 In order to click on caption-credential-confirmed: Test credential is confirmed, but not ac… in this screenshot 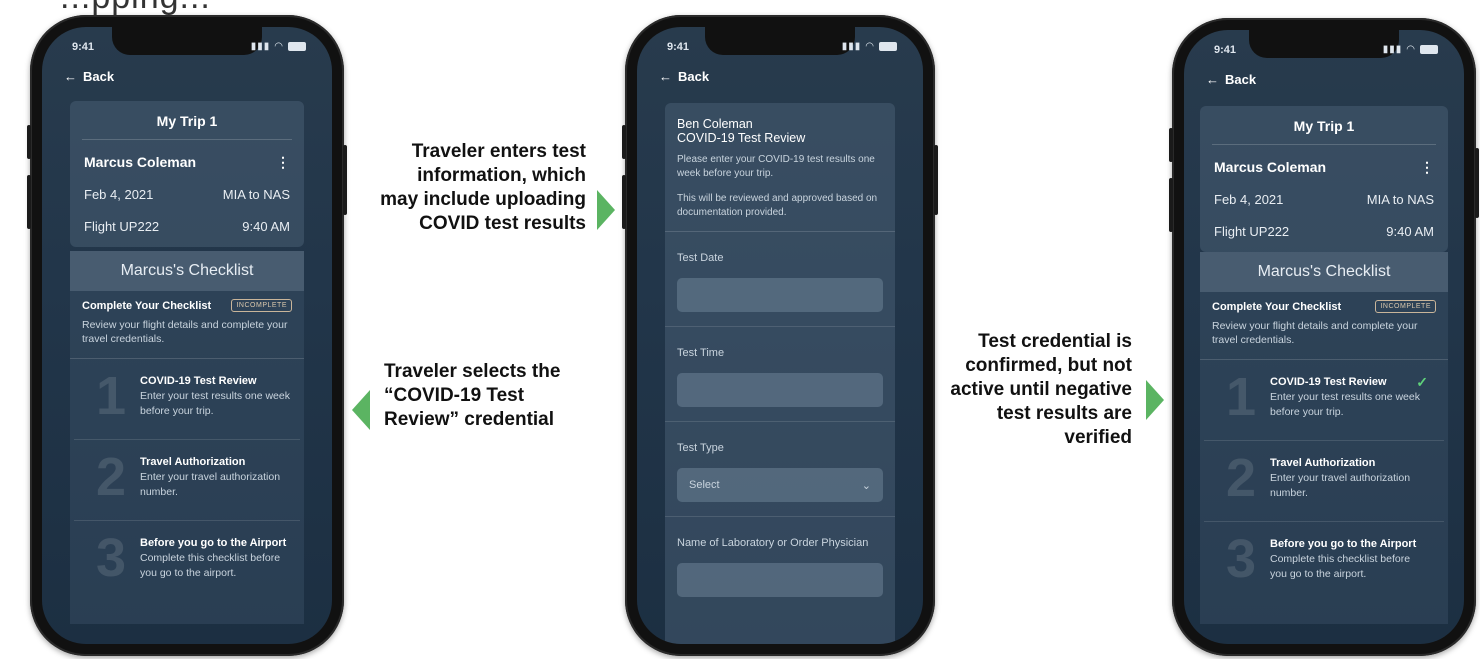, I will do `click(1041, 389)`.